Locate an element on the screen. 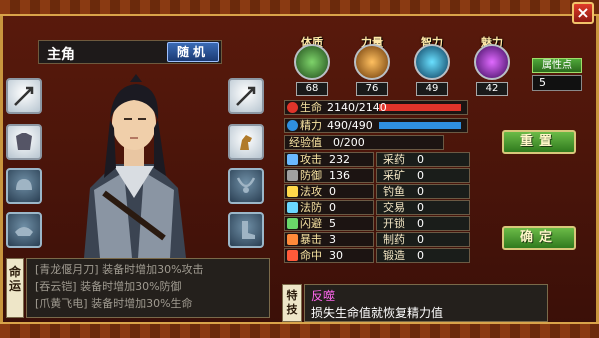 Image resolution: width=599 pixels, height=338 pixels. mp-bar: 精力 490/490 is located at coordinates (376, 125).